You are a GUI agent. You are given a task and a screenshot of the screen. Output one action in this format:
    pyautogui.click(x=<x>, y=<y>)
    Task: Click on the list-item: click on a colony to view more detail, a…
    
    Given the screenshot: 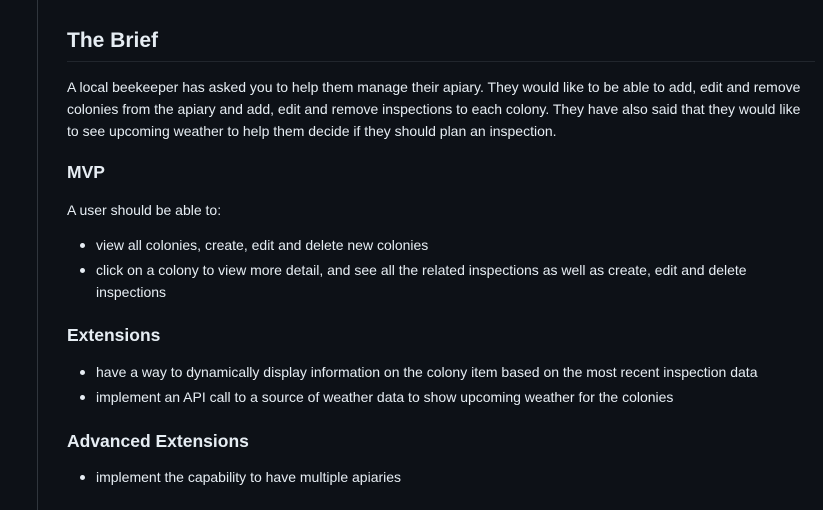 What is the action you would take?
    pyautogui.click(x=441, y=281)
    